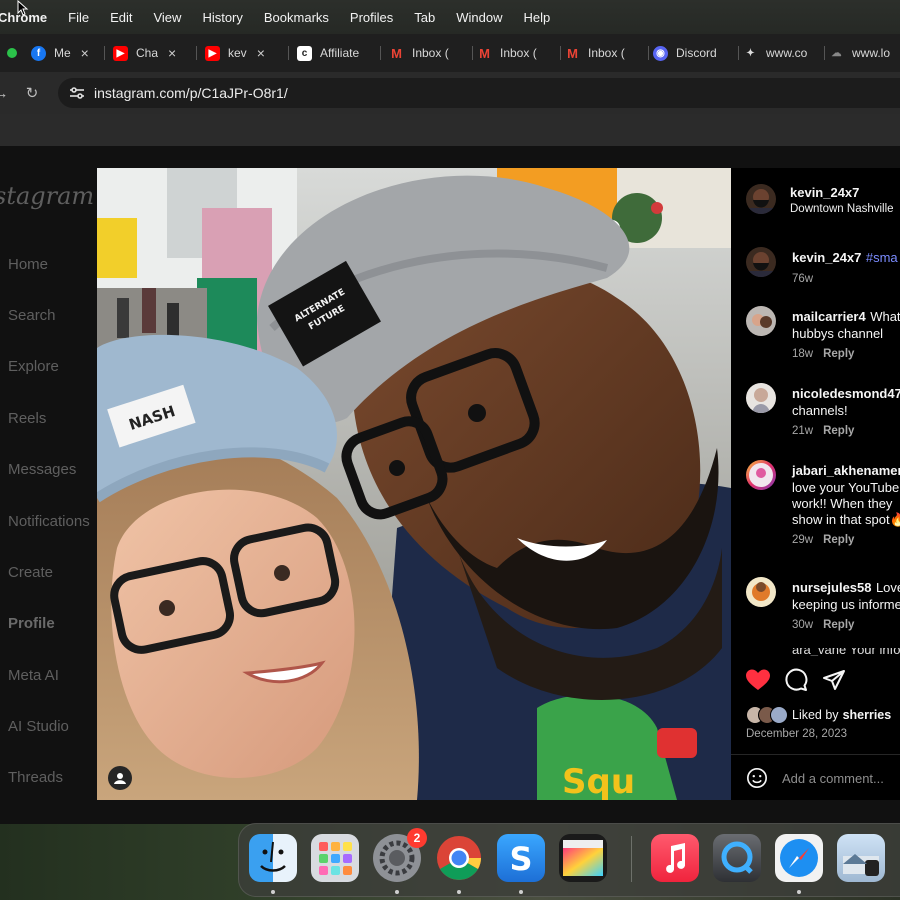  I want to click on url-text: instagram.com/p/C1aJPr-O8r1/, so click(191, 93).